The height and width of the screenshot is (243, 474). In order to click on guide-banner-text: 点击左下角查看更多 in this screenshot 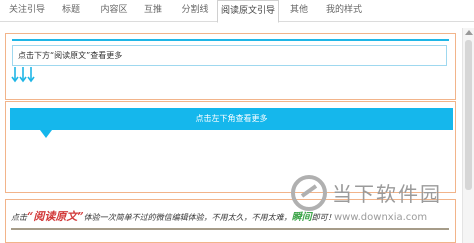, I will do `click(231, 118)`.